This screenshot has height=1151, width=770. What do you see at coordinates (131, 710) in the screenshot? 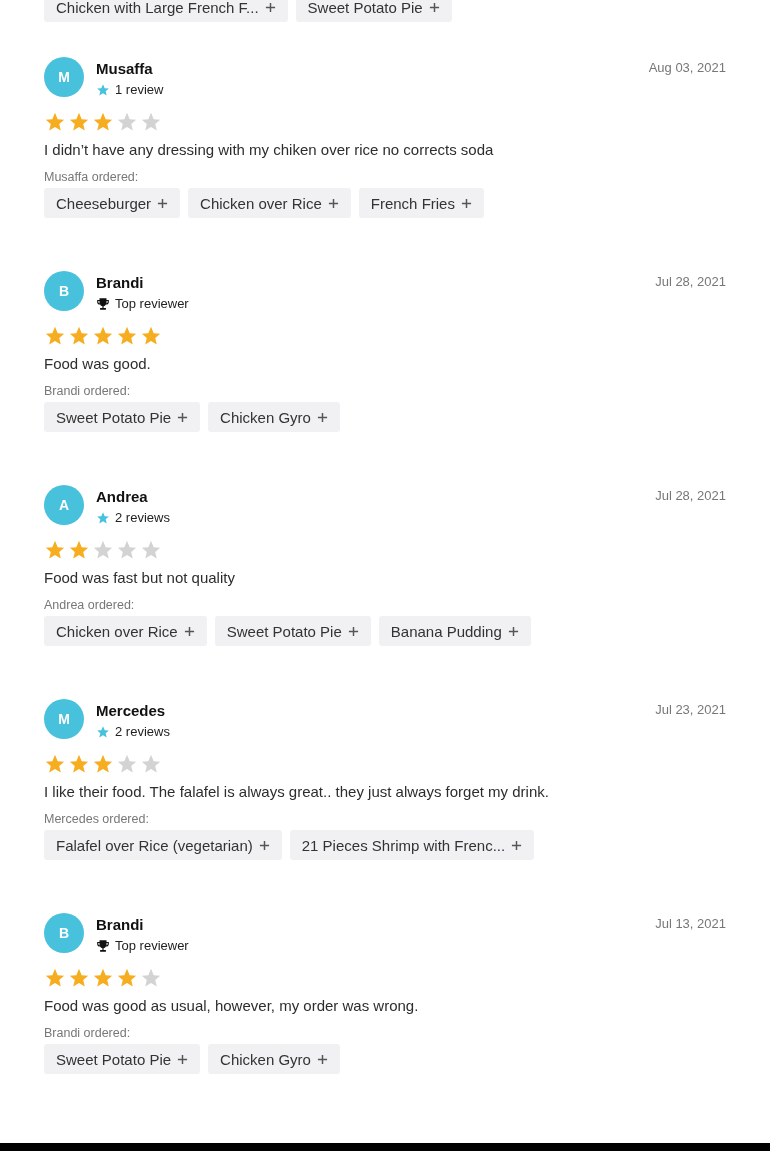
I see `reviewer-name: Mercedes` at bounding box center [131, 710].